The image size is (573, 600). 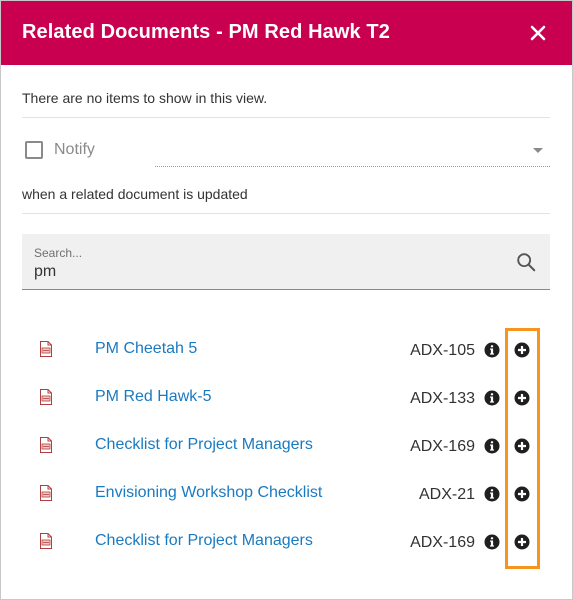 I want to click on notify-row: Notify, so click(x=286, y=151).